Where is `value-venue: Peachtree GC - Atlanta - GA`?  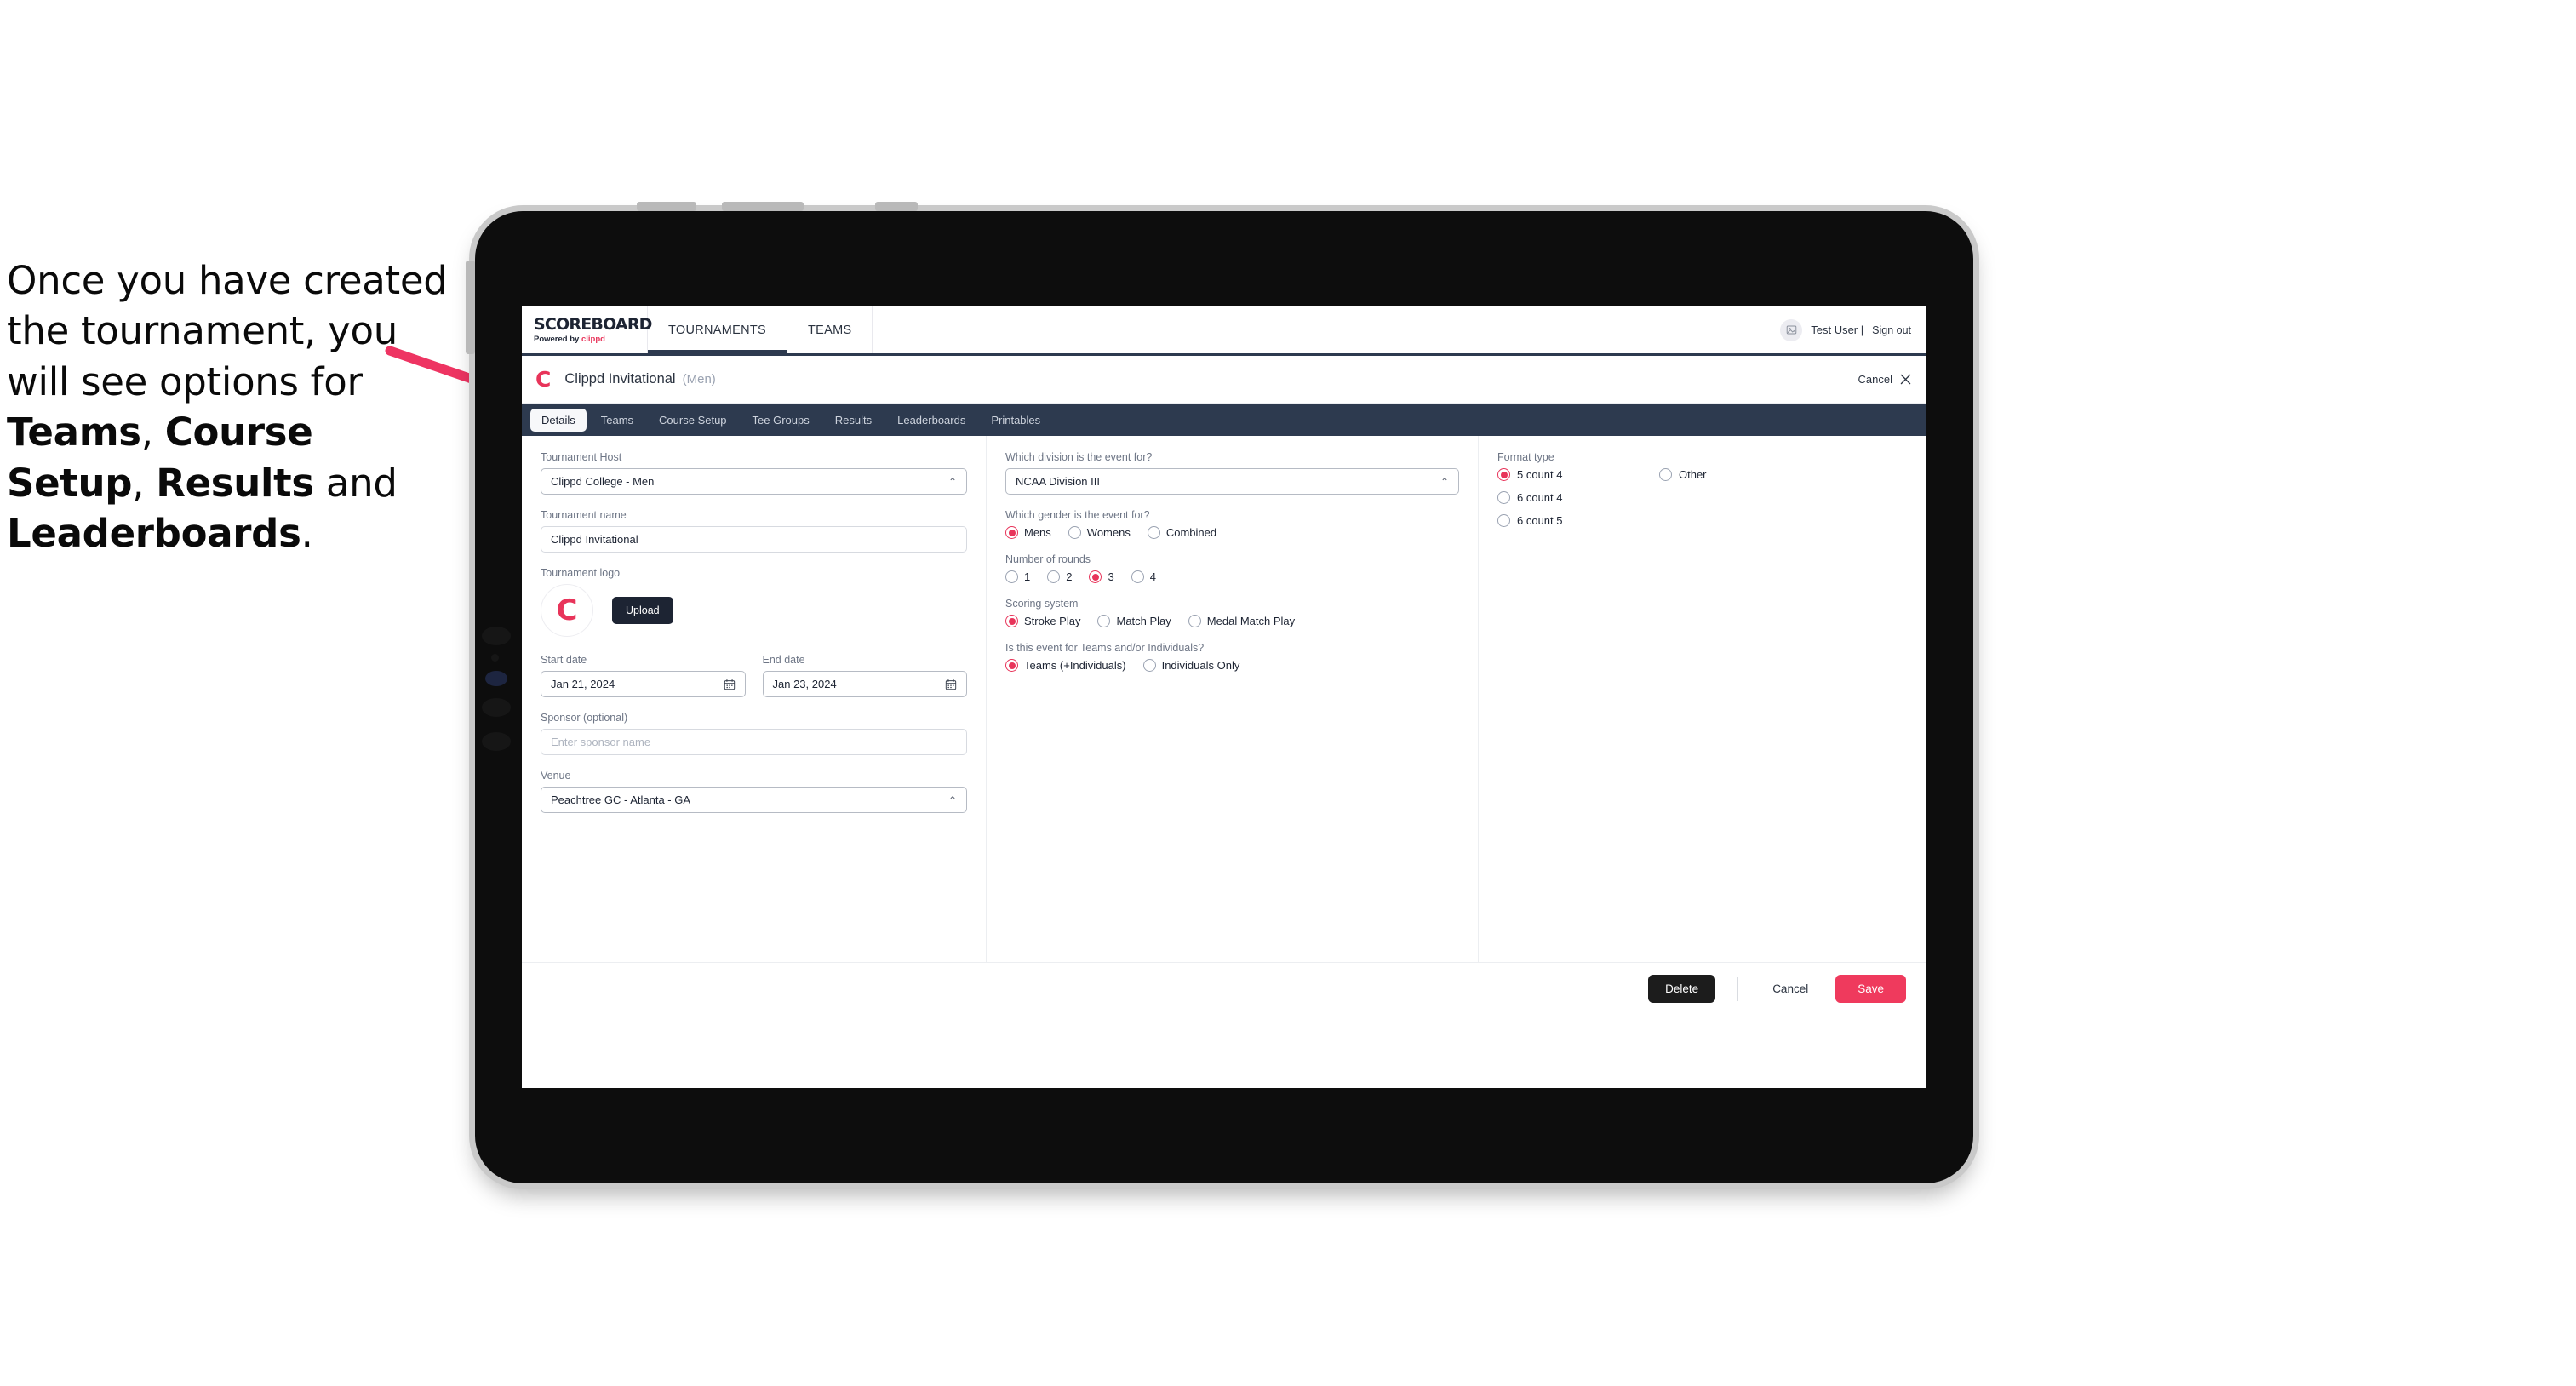
value-venue: Peachtree GC - Atlanta - GA is located at coordinates (621, 799).